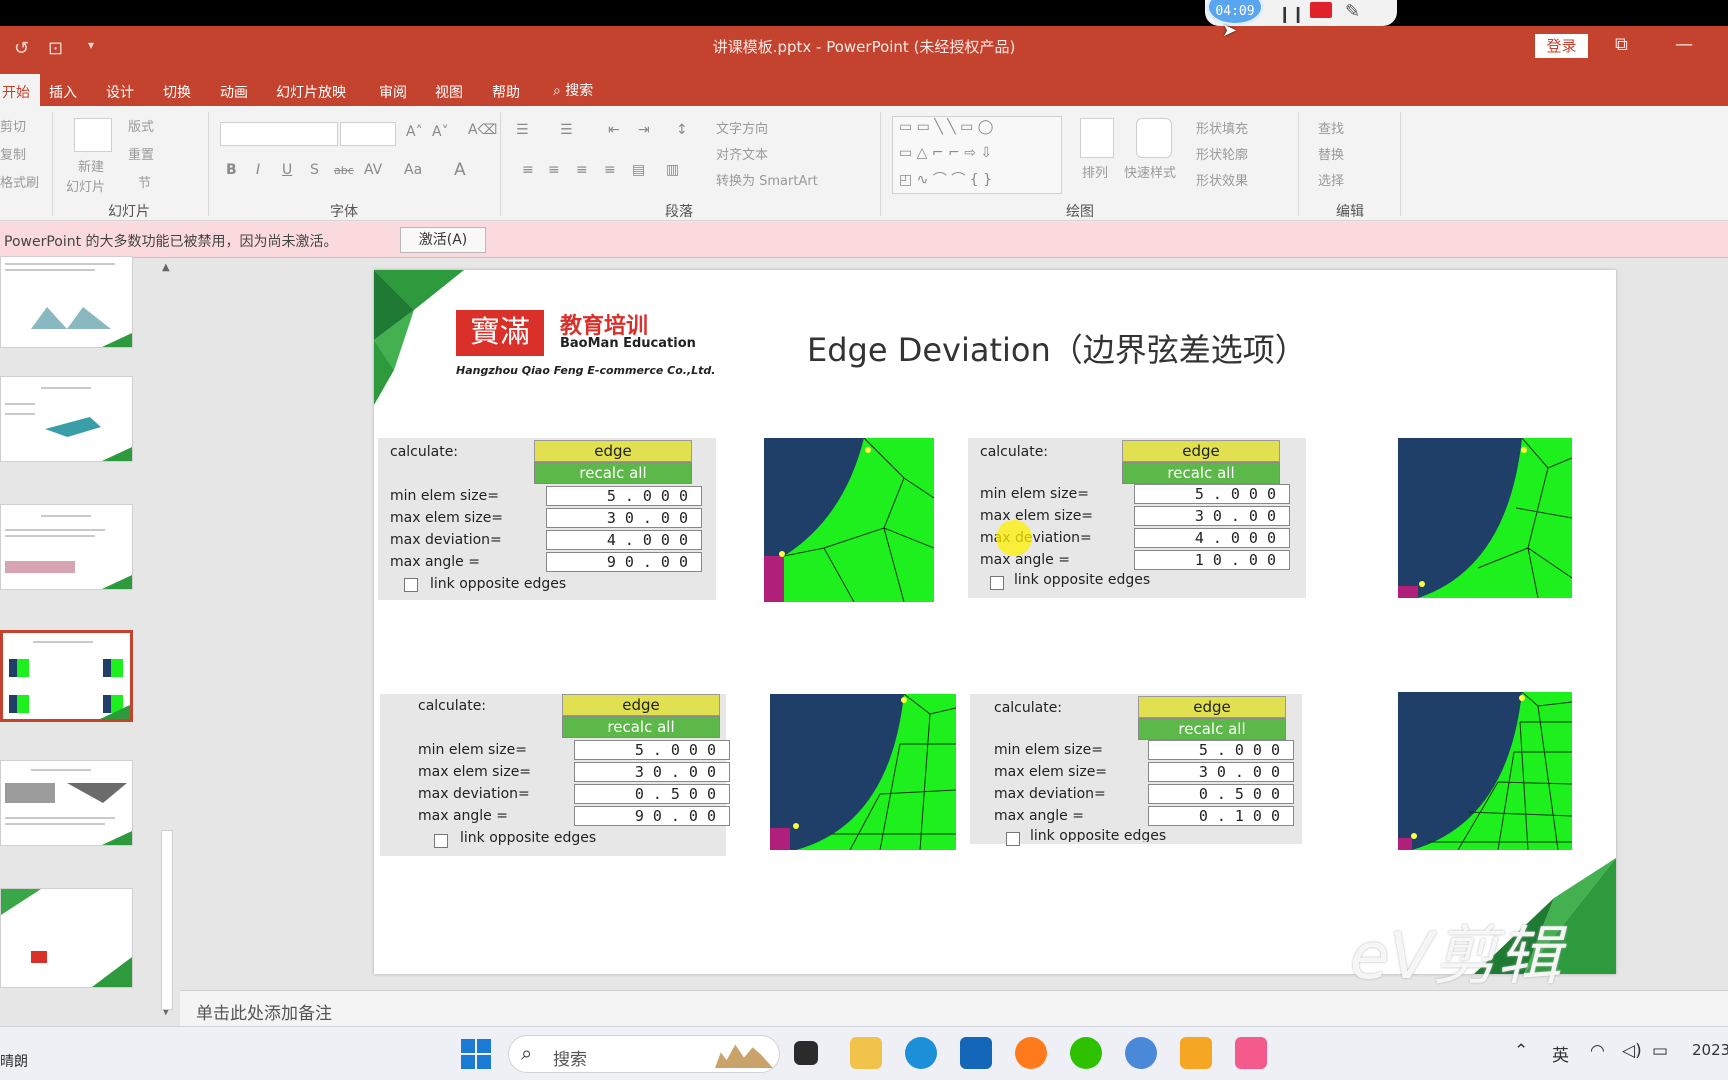 The height and width of the screenshot is (1080, 1728). I want to click on uc-browser-icon, so click(1196, 1053).